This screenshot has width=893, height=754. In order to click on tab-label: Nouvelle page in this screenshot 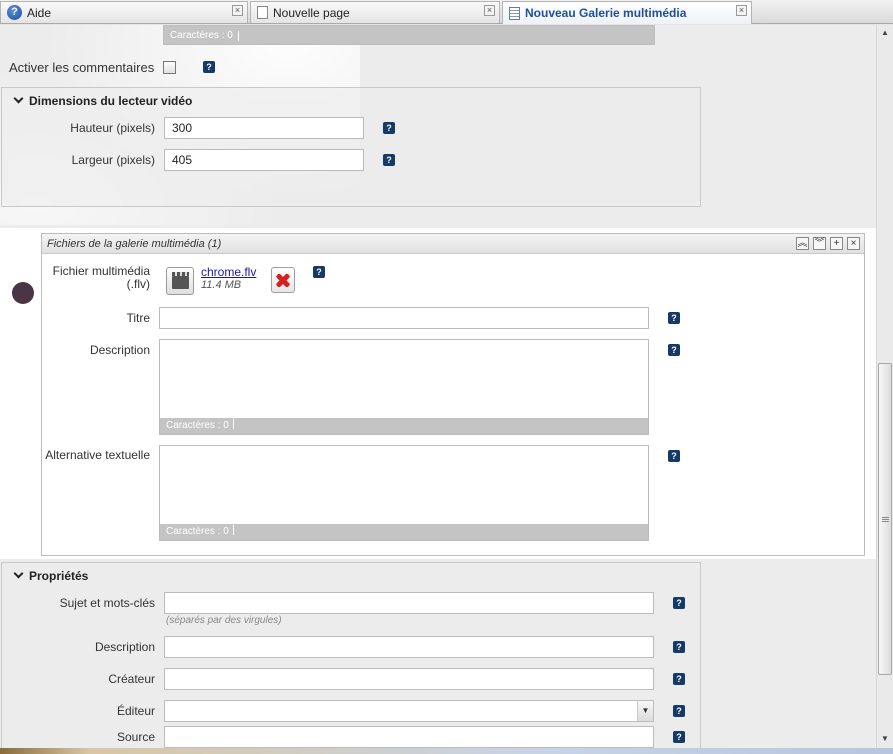, I will do `click(311, 12)`.